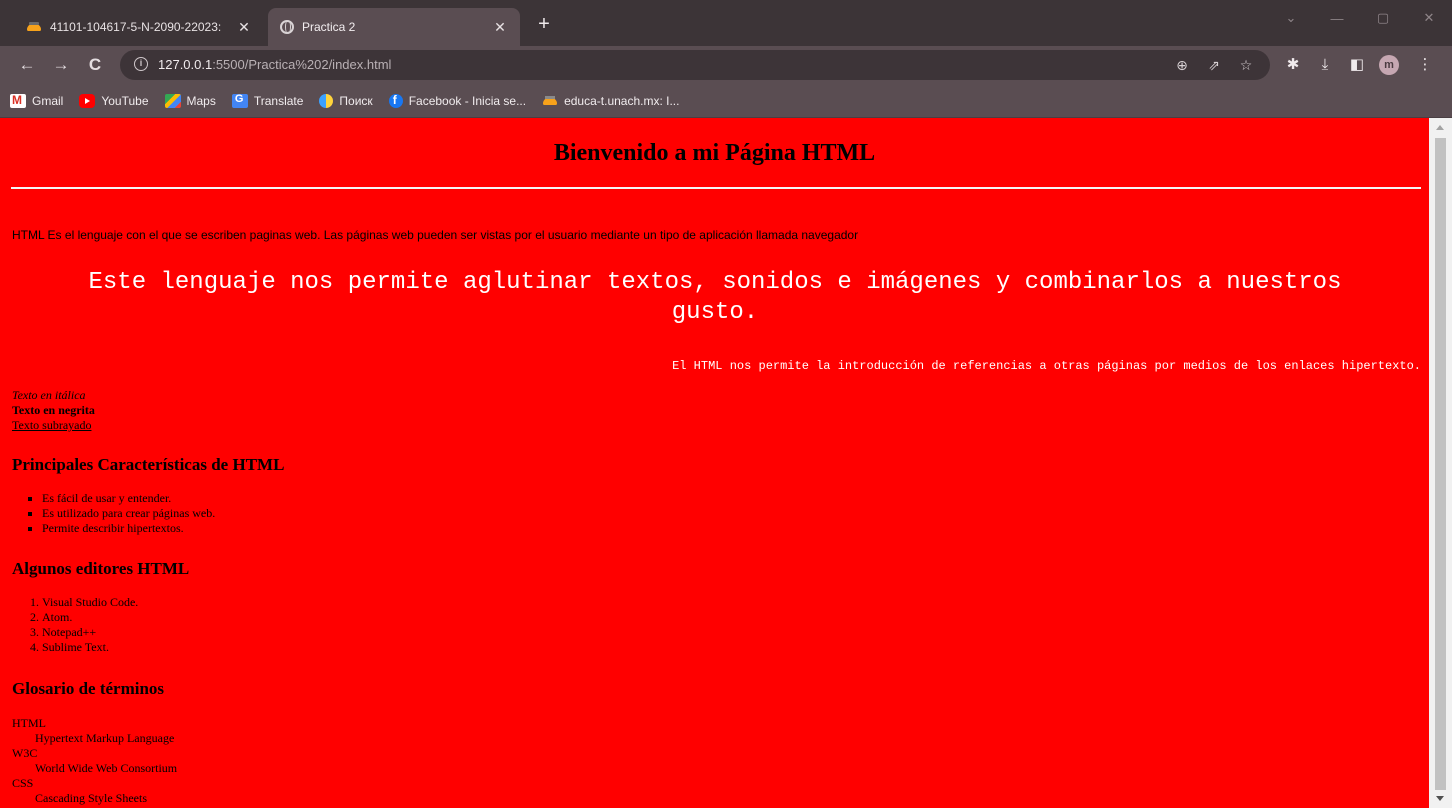 Image resolution: width=1452 pixels, height=808 pixels. I want to click on glossary-heading: Glosario de términos, so click(88, 688).